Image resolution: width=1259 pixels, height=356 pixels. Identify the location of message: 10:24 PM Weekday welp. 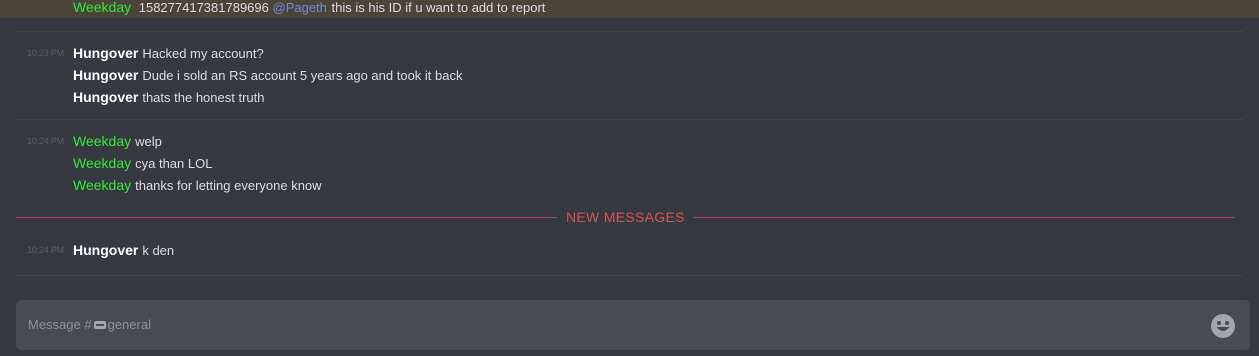
(629, 141).